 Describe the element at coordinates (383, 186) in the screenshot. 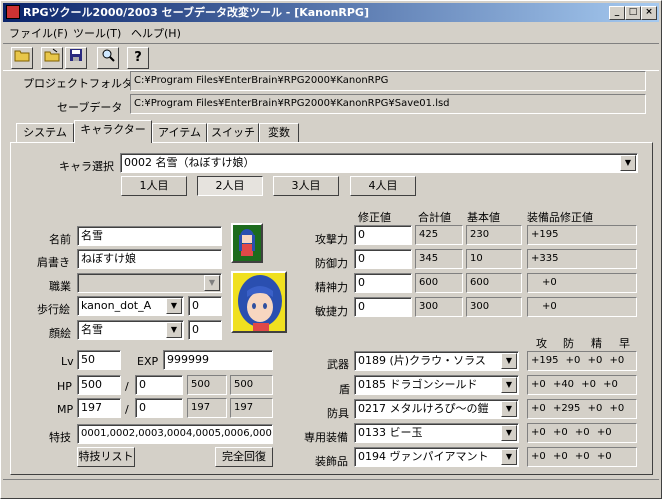

I see `party-4-button: 4人目` at that location.